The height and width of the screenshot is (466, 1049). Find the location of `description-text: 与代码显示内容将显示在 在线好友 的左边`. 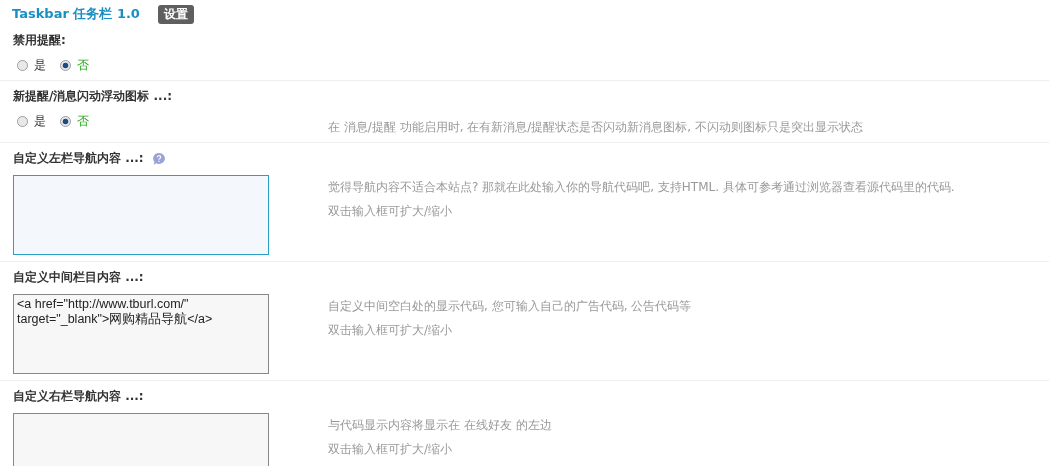

description-text: 与代码显示内容将显示在 在线好友 的左边 is located at coordinates (440, 425).